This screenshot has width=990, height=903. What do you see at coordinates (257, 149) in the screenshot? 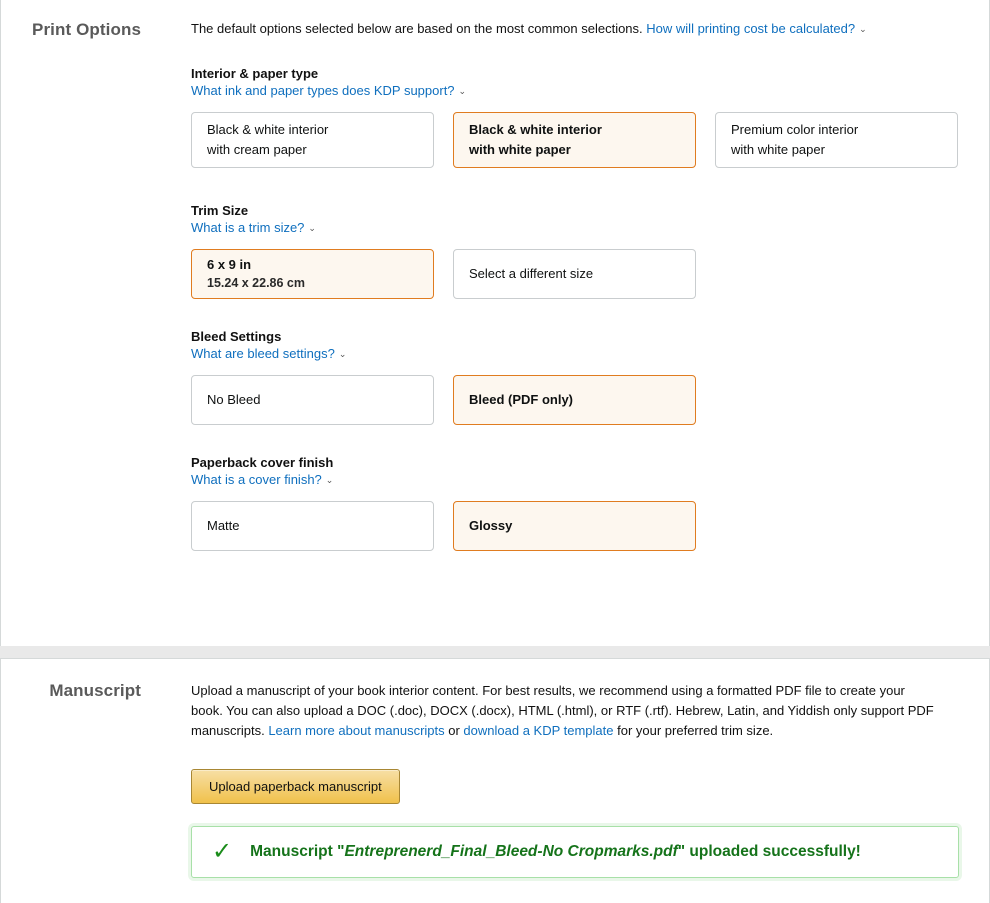
I see `option-line-2: with cream paper` at bounding box center [257, 149].